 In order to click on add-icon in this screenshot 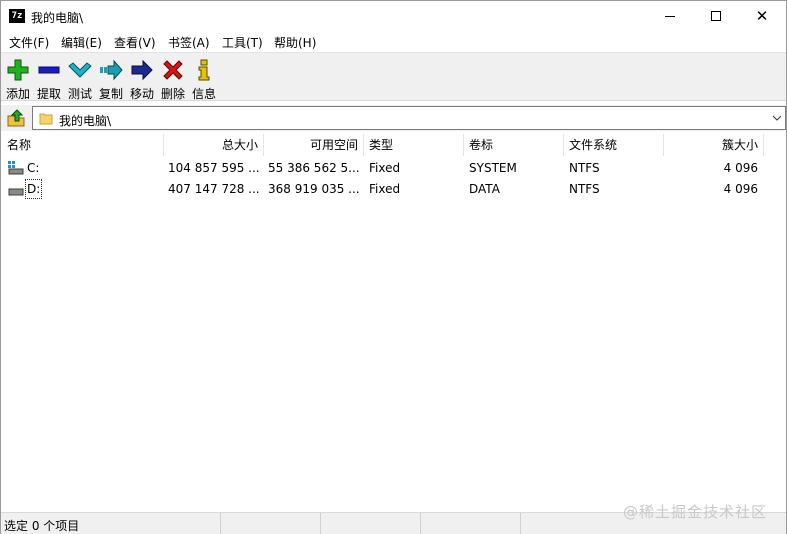, I will do `click(18, 70)`.